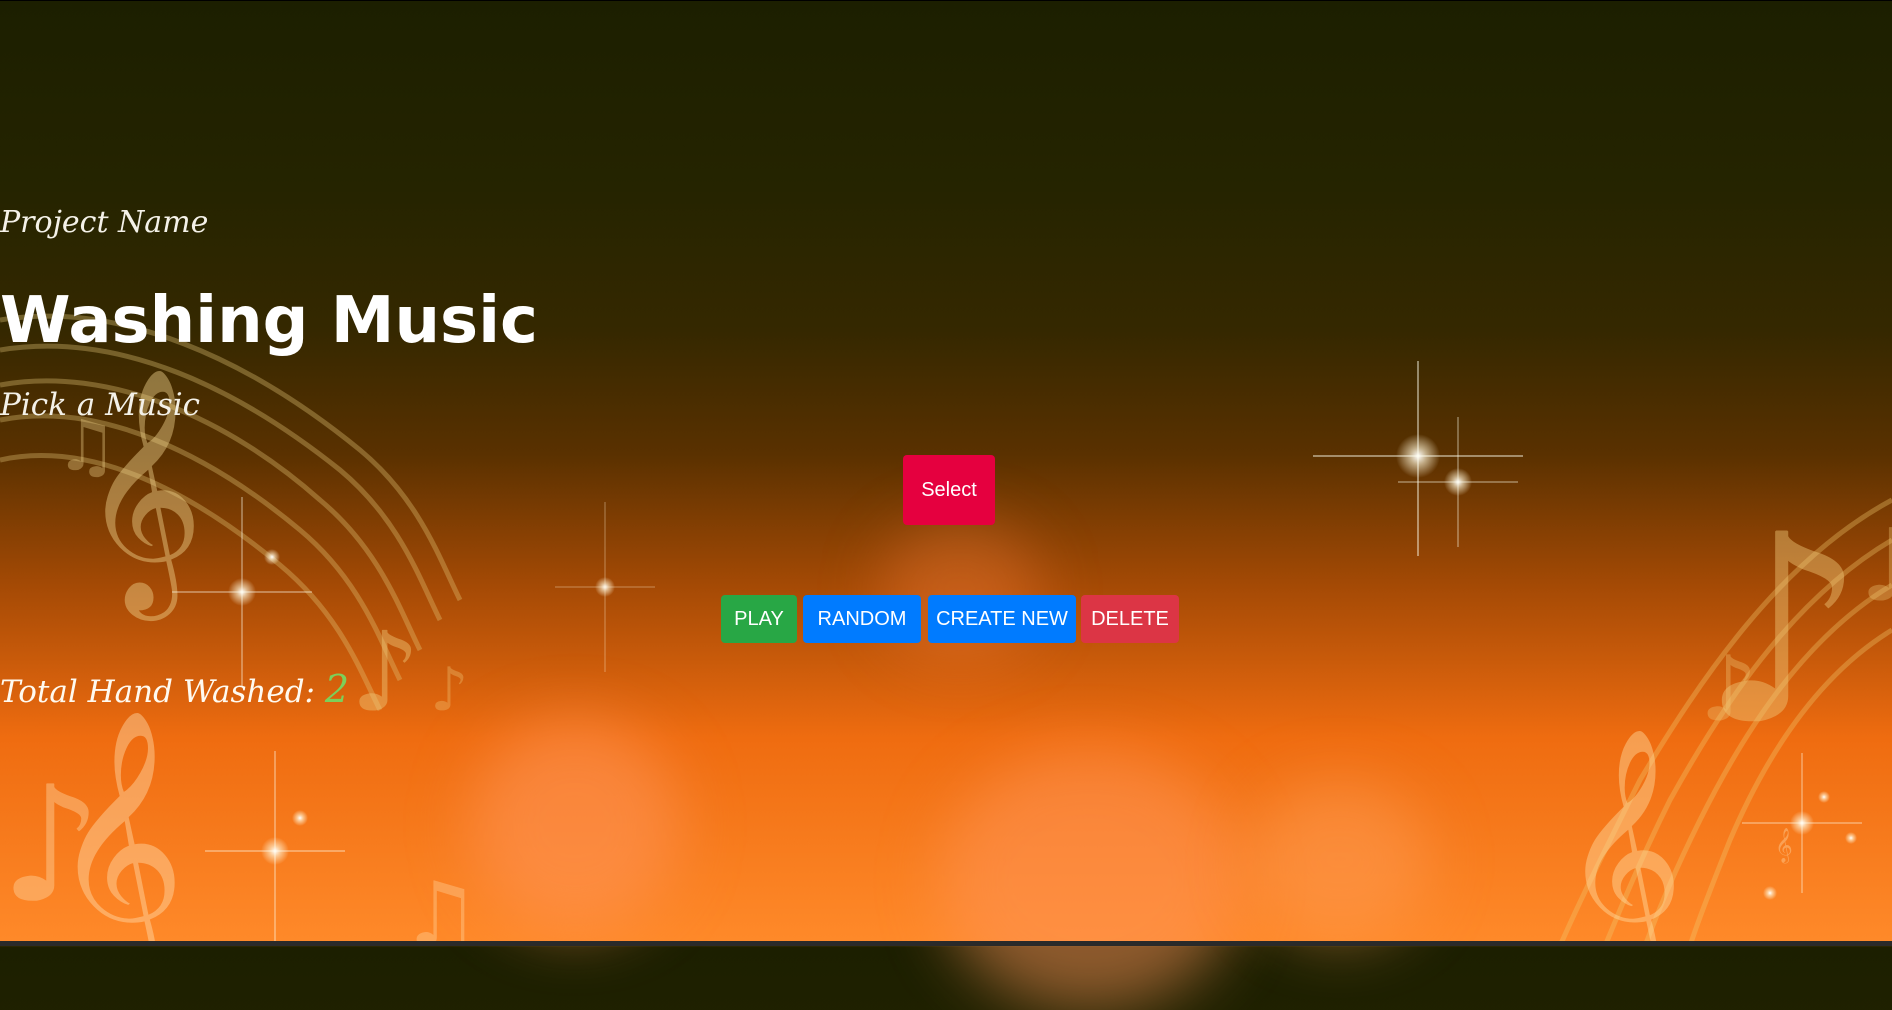  I want to click on random-button: RANDOM, so click(862, 619).